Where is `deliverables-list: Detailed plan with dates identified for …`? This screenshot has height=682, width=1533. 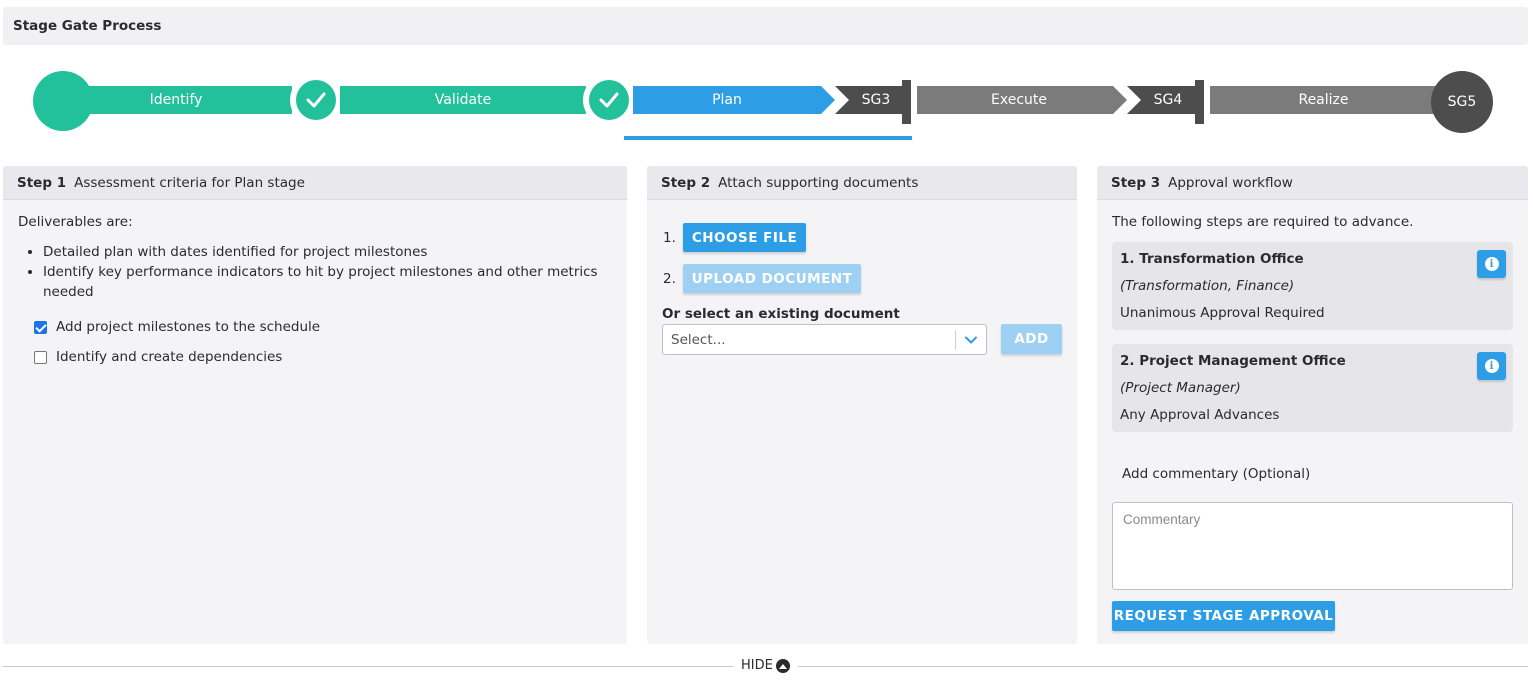 deliverables-list: Detailed plan with dates identified for … is located at coordinates (323, 272).